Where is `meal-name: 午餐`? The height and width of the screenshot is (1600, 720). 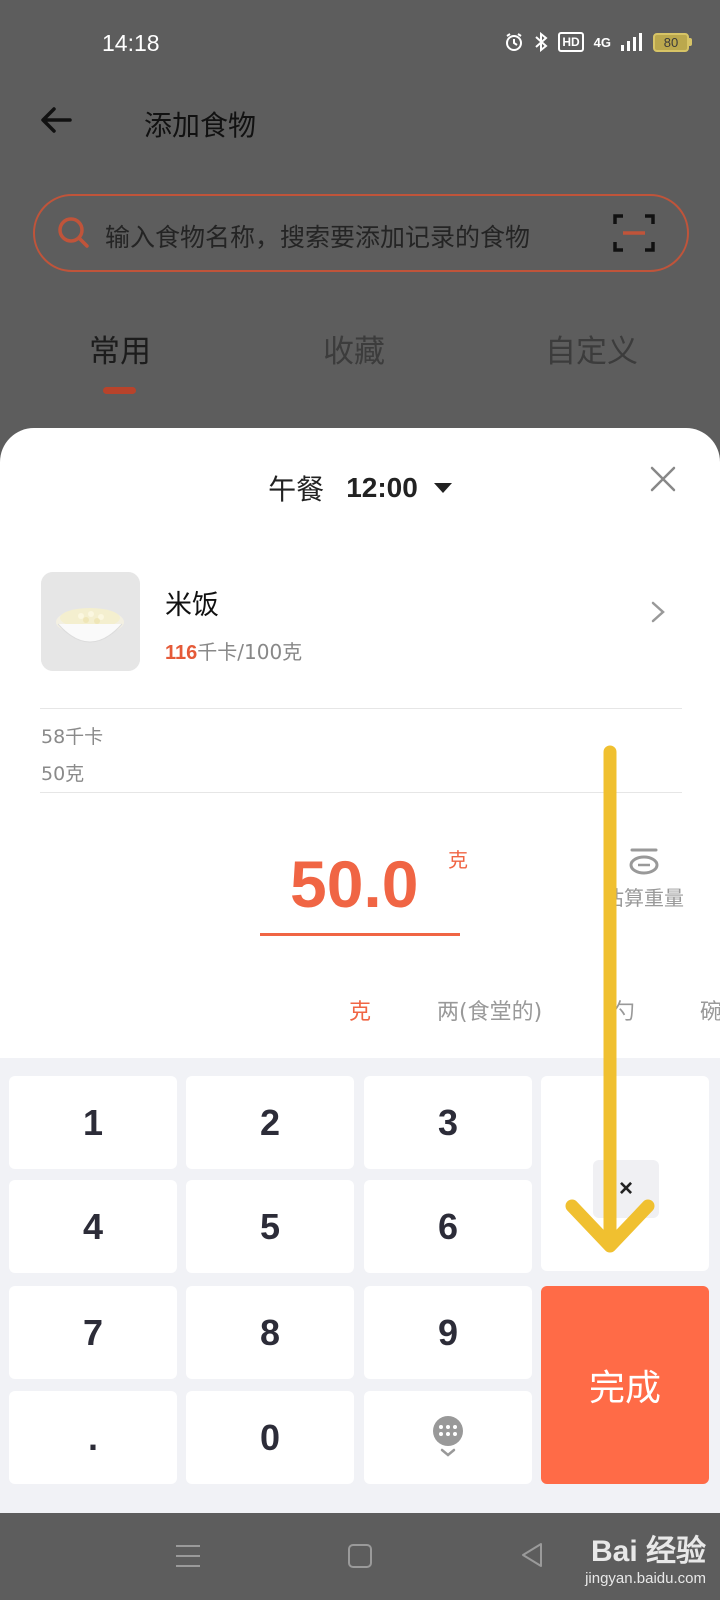
meal-name: 午餐 is located at coordinates (296, 489).